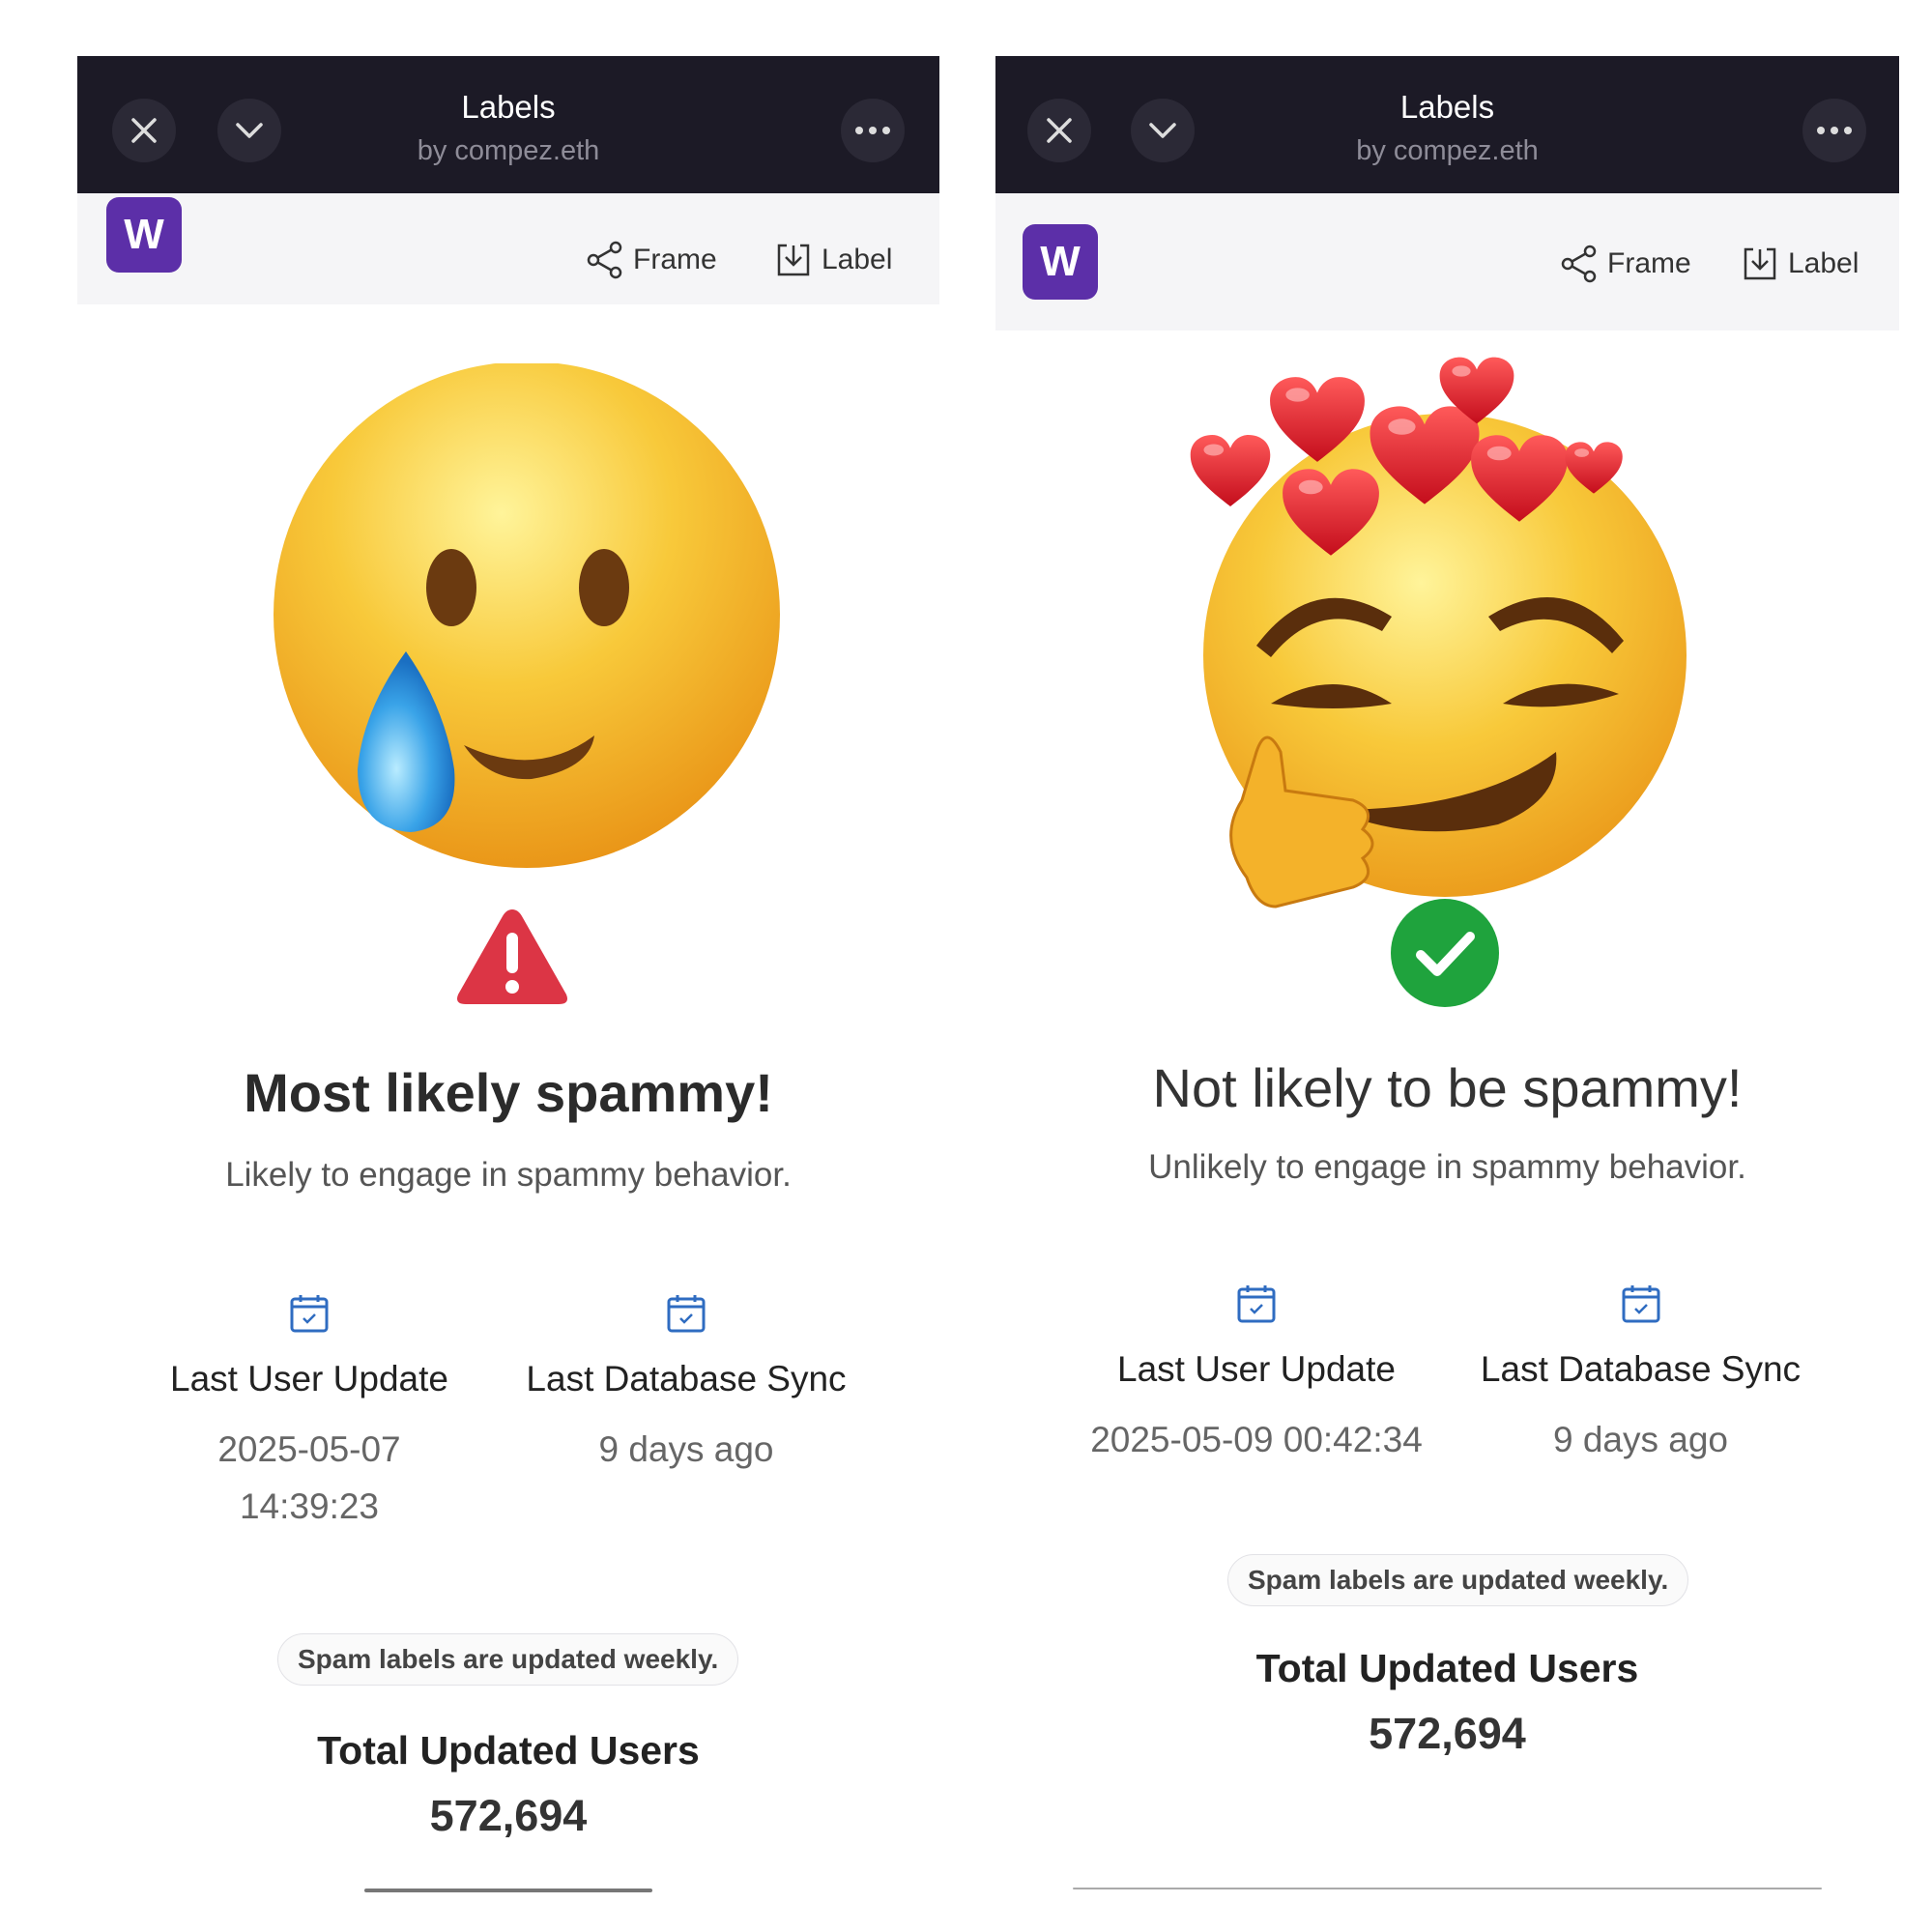 The width and height of the screenshot is (1932, 1932). What do you see at coordinates (1256, 1439) in the screenshot?
I see `stat-value: 2025-05-09 00:42:34` at bounding box center [1256, 1439].